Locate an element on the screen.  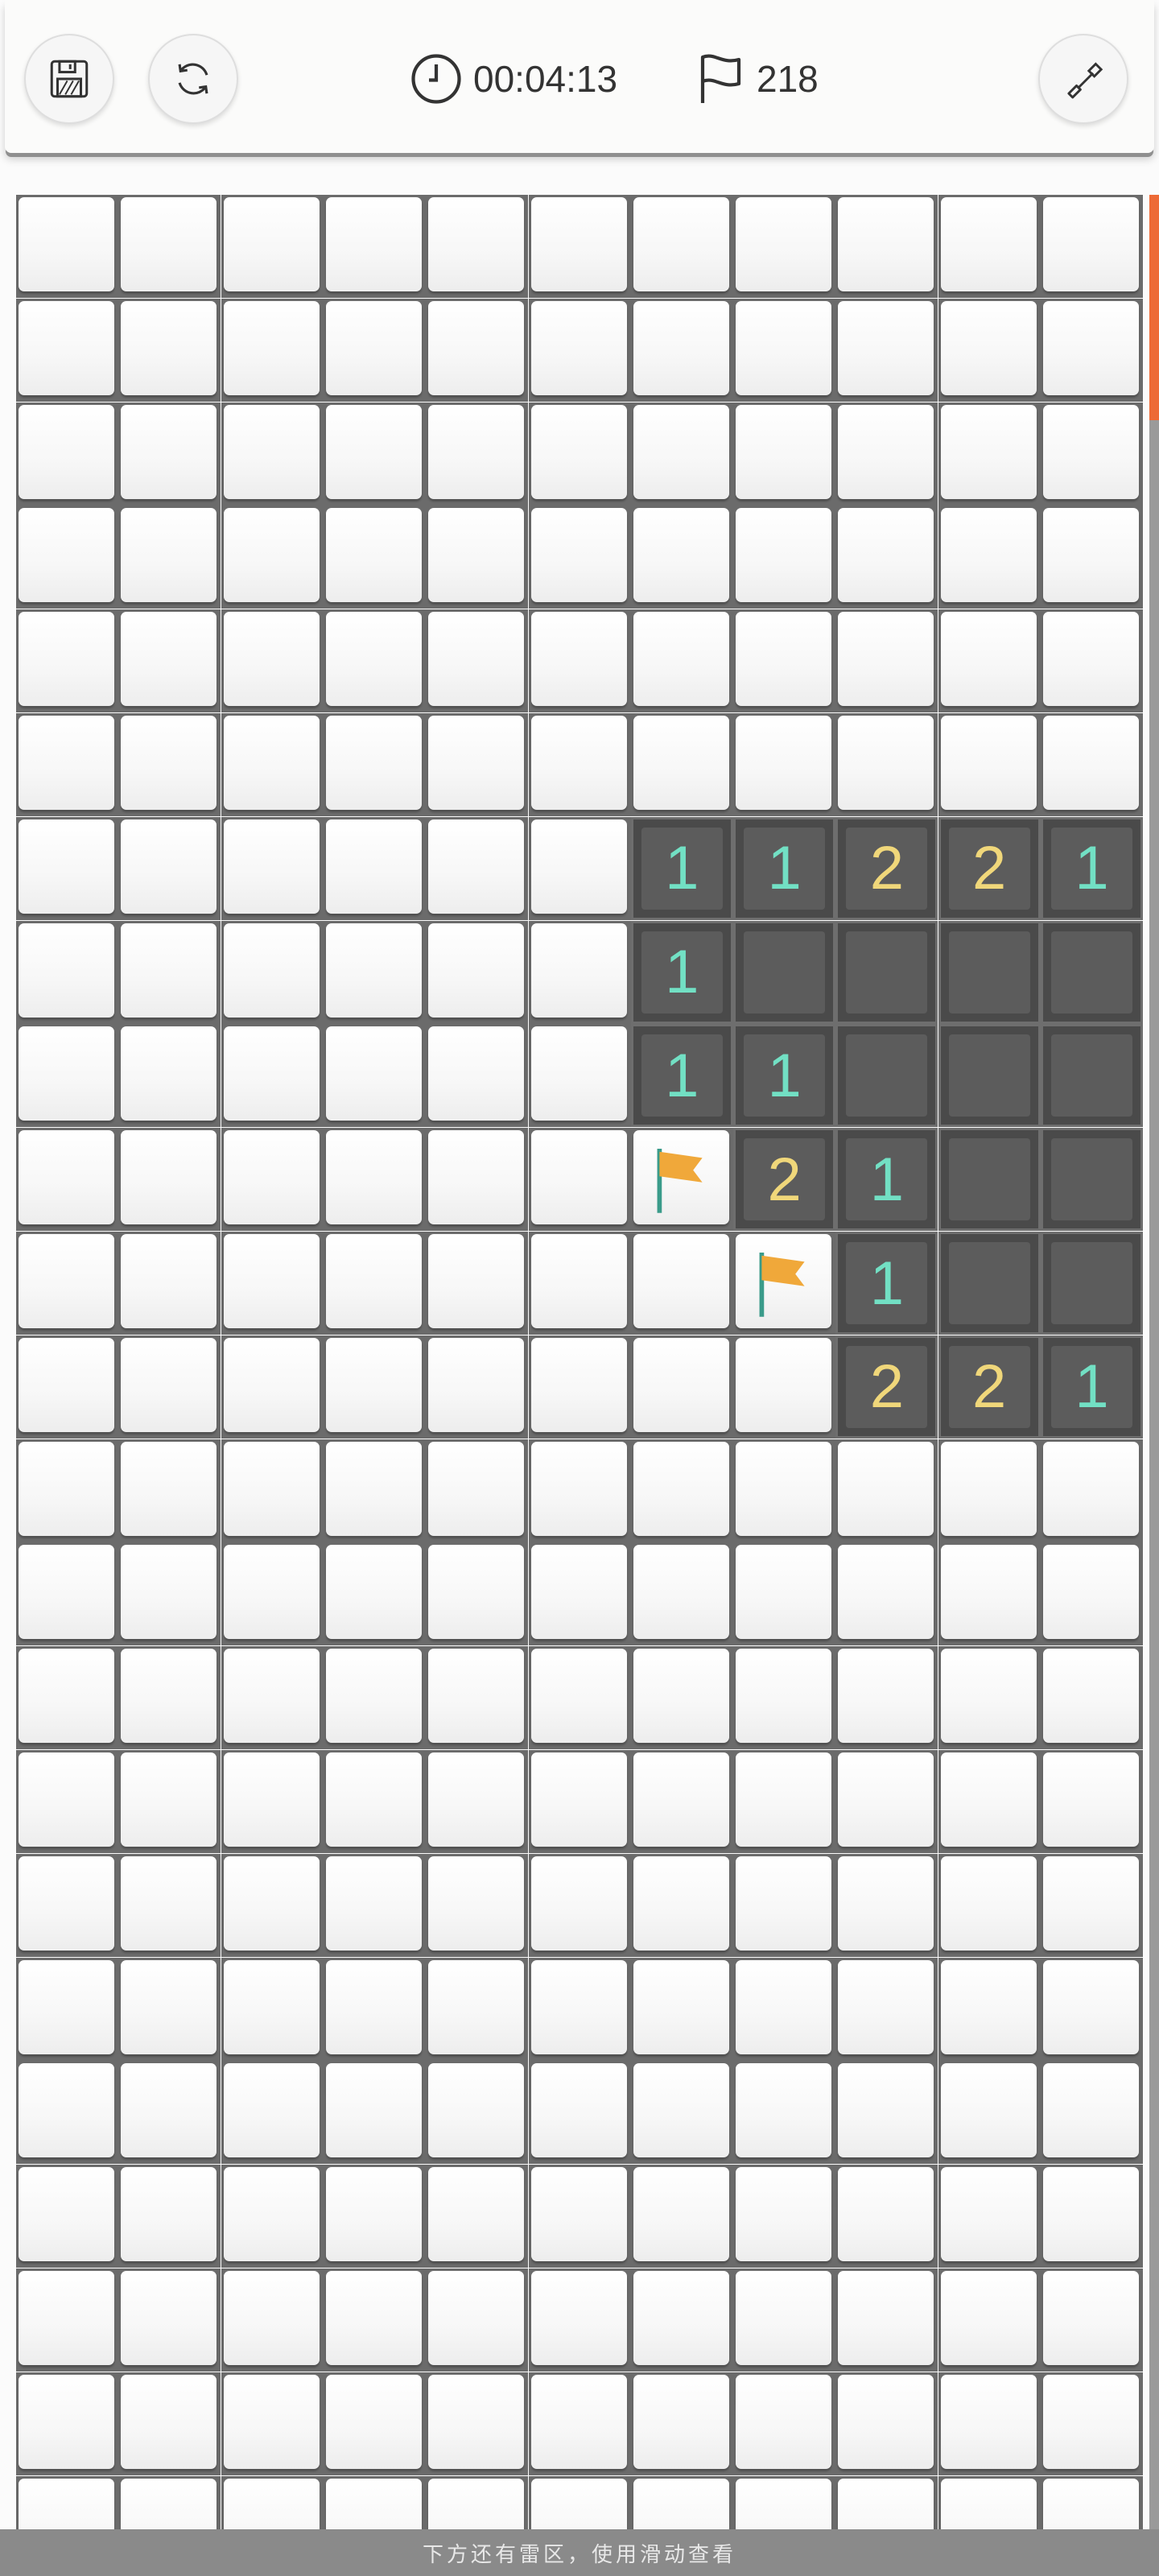
scrollbar-thumb is located at coordinates (1154, 307).